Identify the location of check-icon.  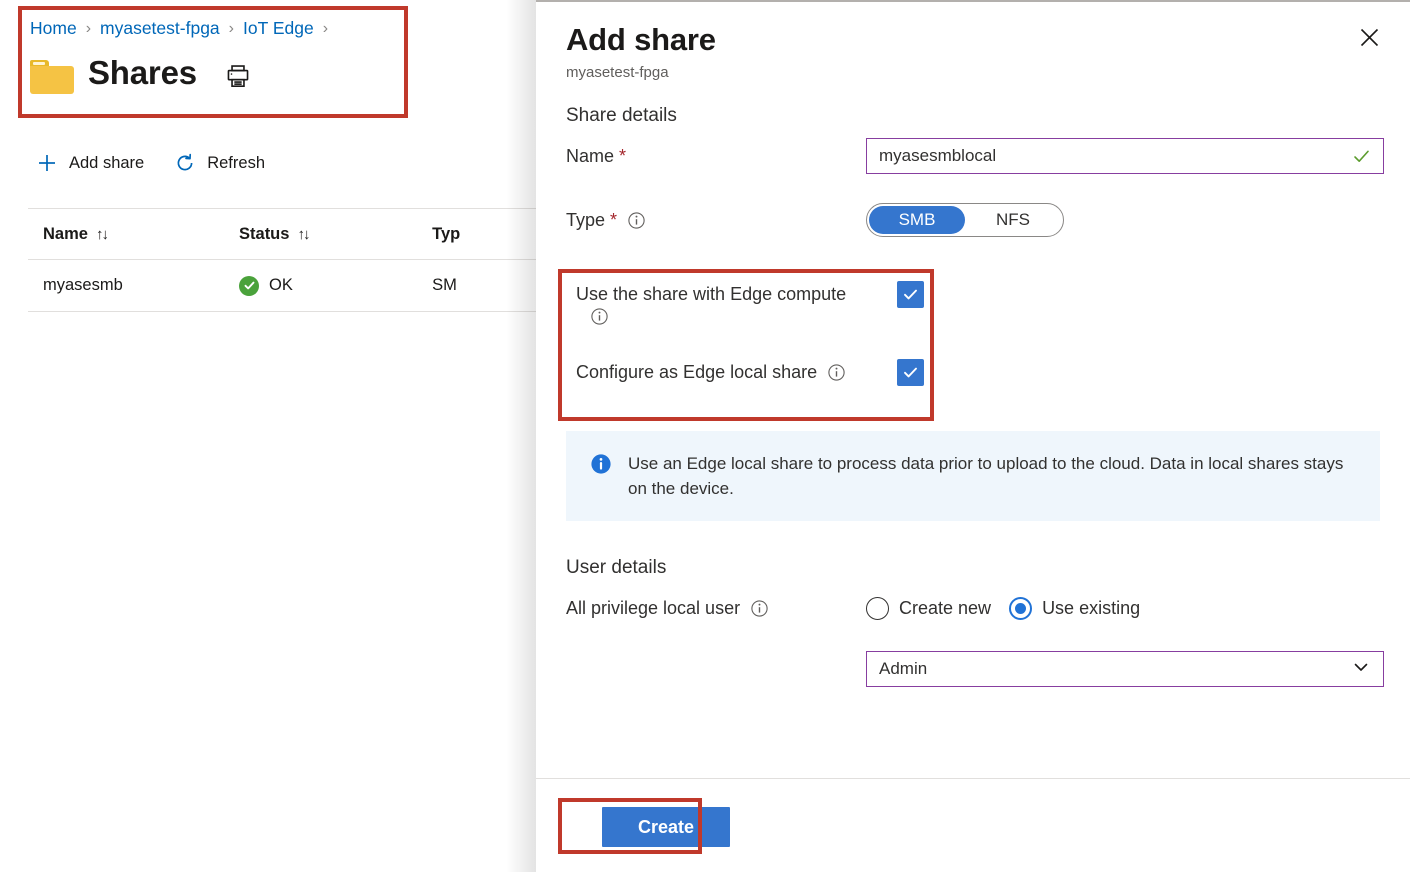
(1361, 156).